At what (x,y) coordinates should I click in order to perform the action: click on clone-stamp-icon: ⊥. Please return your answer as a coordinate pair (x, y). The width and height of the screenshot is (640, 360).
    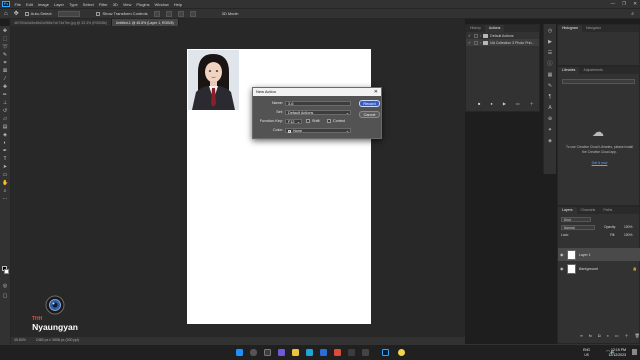
    Looking at the image, I should click on (5, 103).